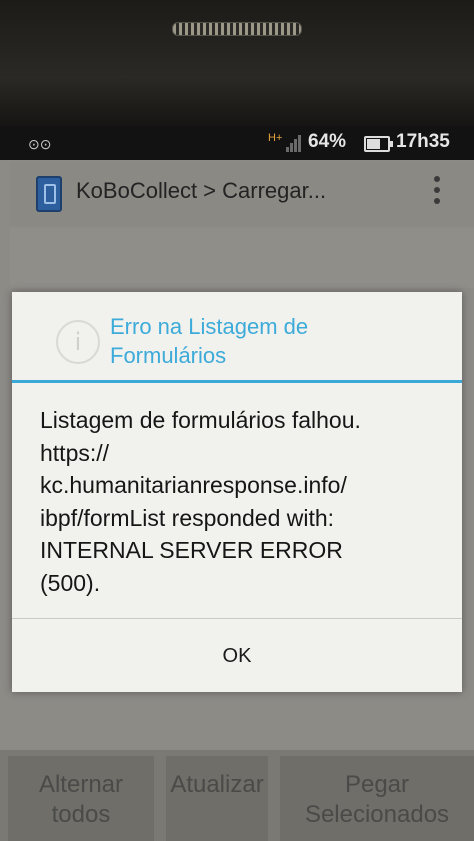 Image resolution: width=474 pixels, height=841 pixels. What do you see at coordinates (237, 655) in the screenshot?
I see `ok-button: OK` at bounding box center [237, 655].